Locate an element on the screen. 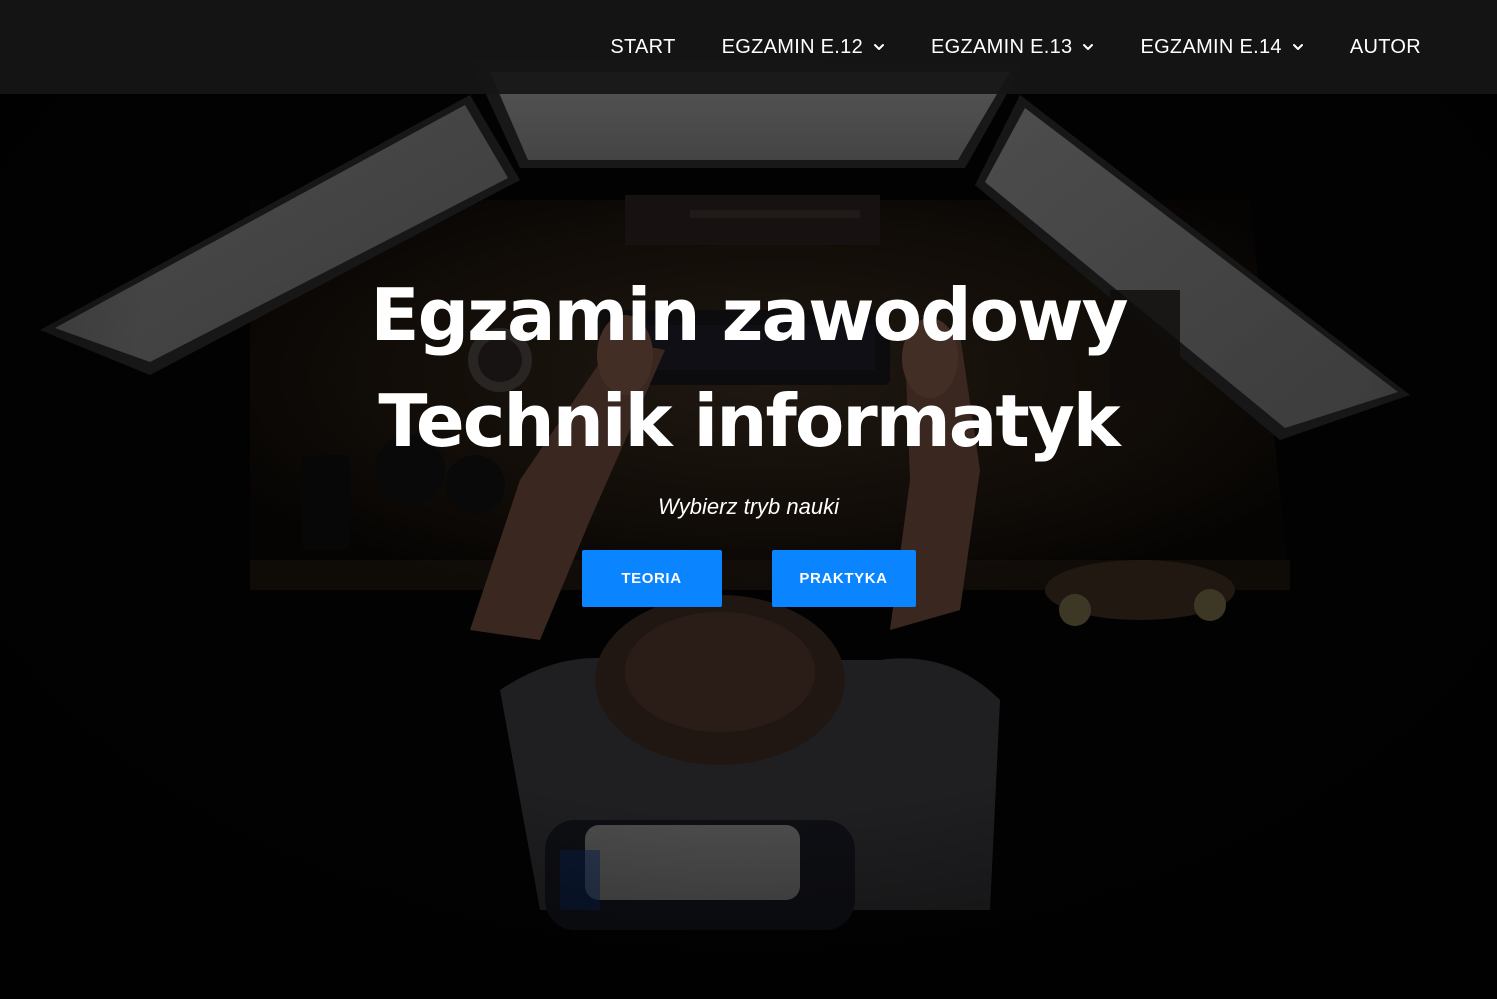 This screenshot has width=1497, height=999. nav-item-start: START is located at coordinates (642, 47).